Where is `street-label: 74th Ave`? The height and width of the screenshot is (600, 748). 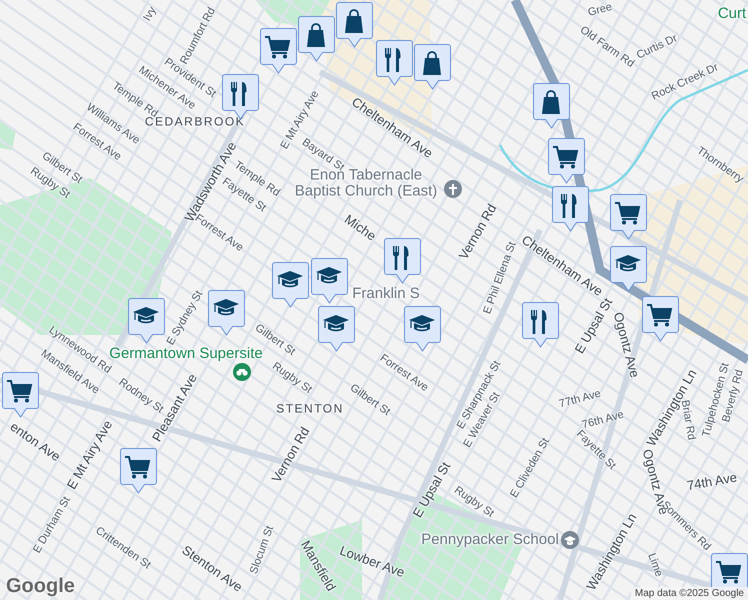 street-label: 74th Ave is located at coordinates (712, 482).